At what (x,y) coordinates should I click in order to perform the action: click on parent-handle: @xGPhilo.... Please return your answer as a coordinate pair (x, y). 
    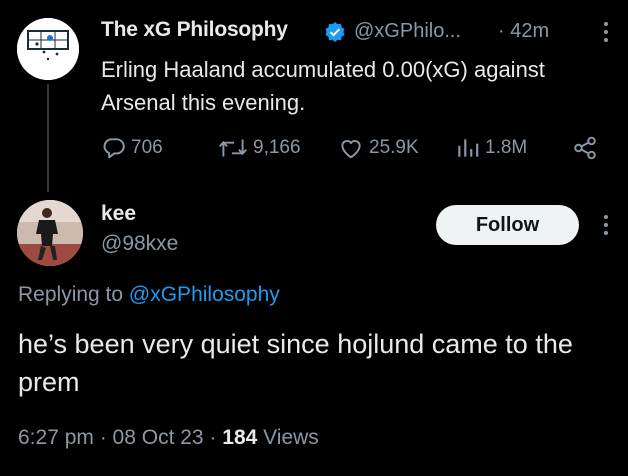
    Looking at the image, I should click on (407, 31).